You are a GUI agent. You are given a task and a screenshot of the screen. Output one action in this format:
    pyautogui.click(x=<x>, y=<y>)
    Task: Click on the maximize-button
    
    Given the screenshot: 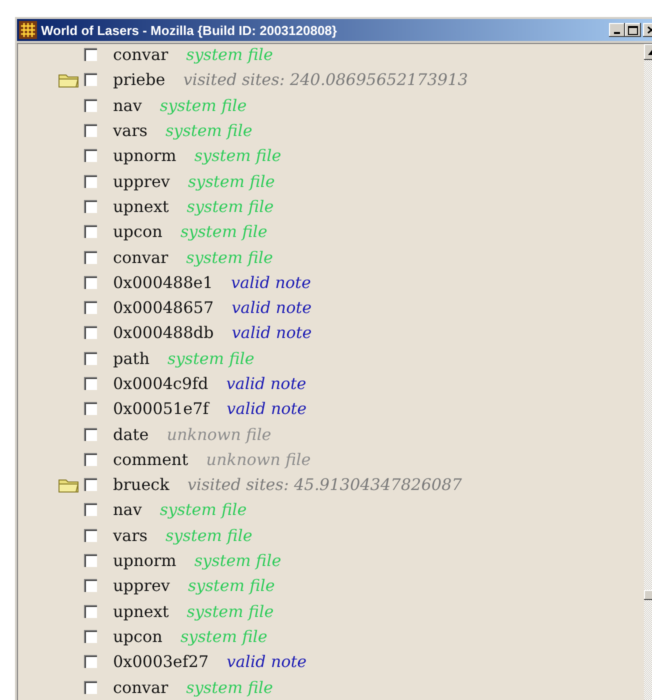 What is the action you would take?
    pyautogui.click(x=633, y=30)
    